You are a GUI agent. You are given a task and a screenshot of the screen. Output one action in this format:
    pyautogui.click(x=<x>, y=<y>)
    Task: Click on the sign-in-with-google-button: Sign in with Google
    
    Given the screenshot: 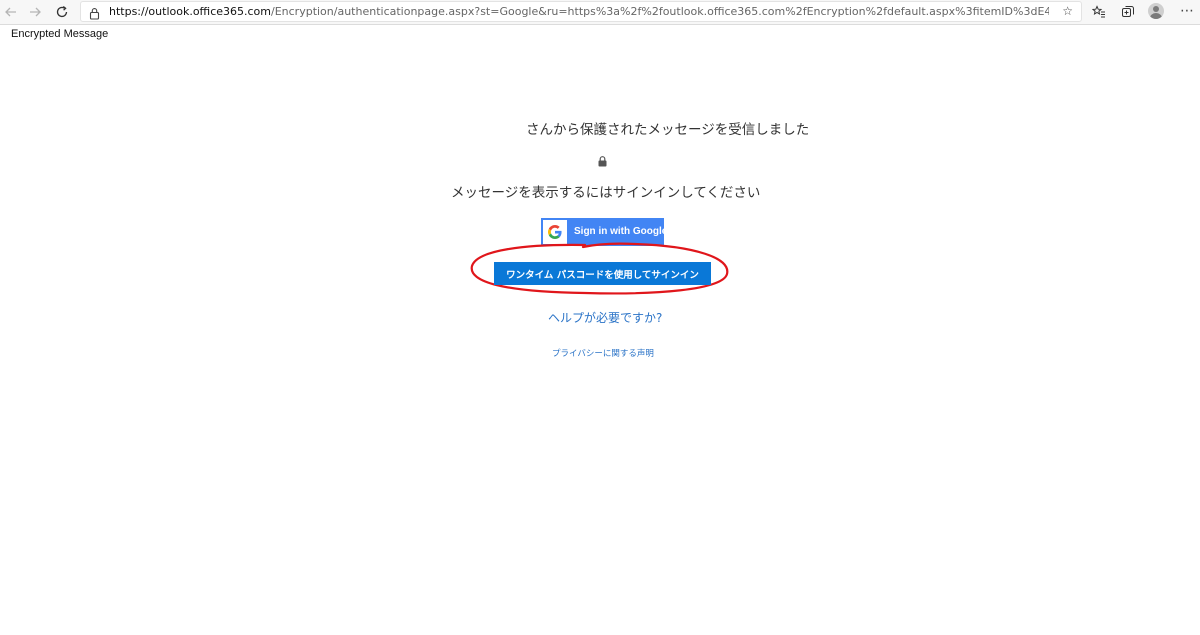 What is the action you would take?
    pyautogui.click(x=604, y=232)
    